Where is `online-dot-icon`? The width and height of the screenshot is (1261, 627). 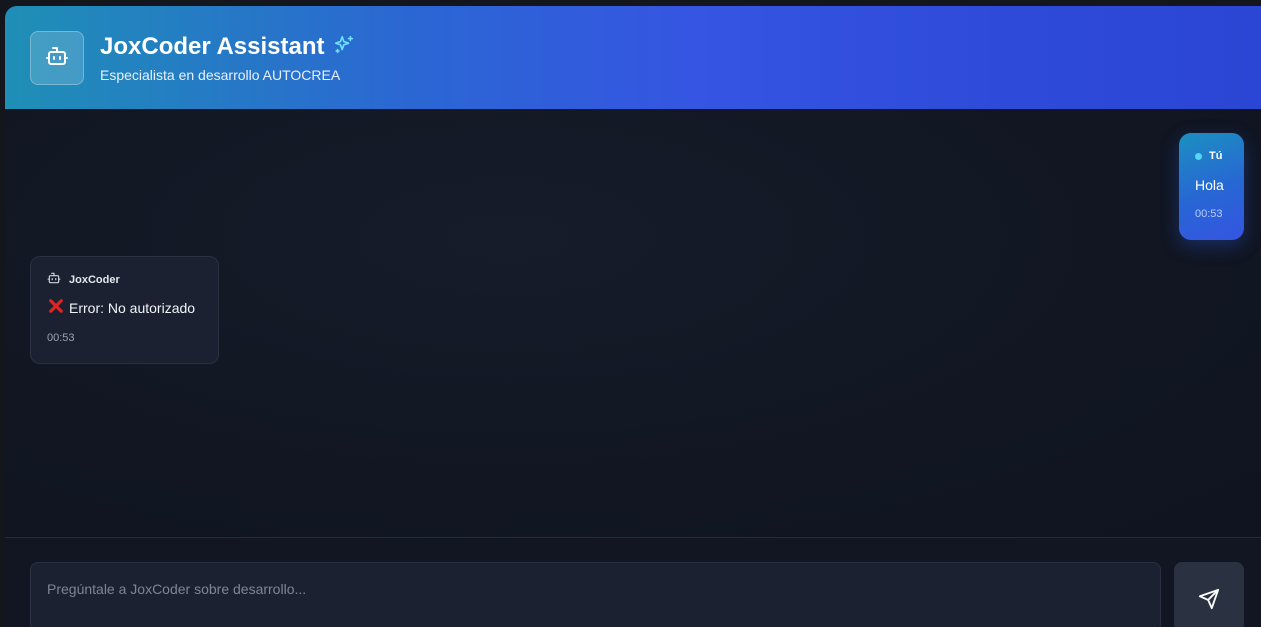
online-dot-icon is located at coordinates (1198, 156).